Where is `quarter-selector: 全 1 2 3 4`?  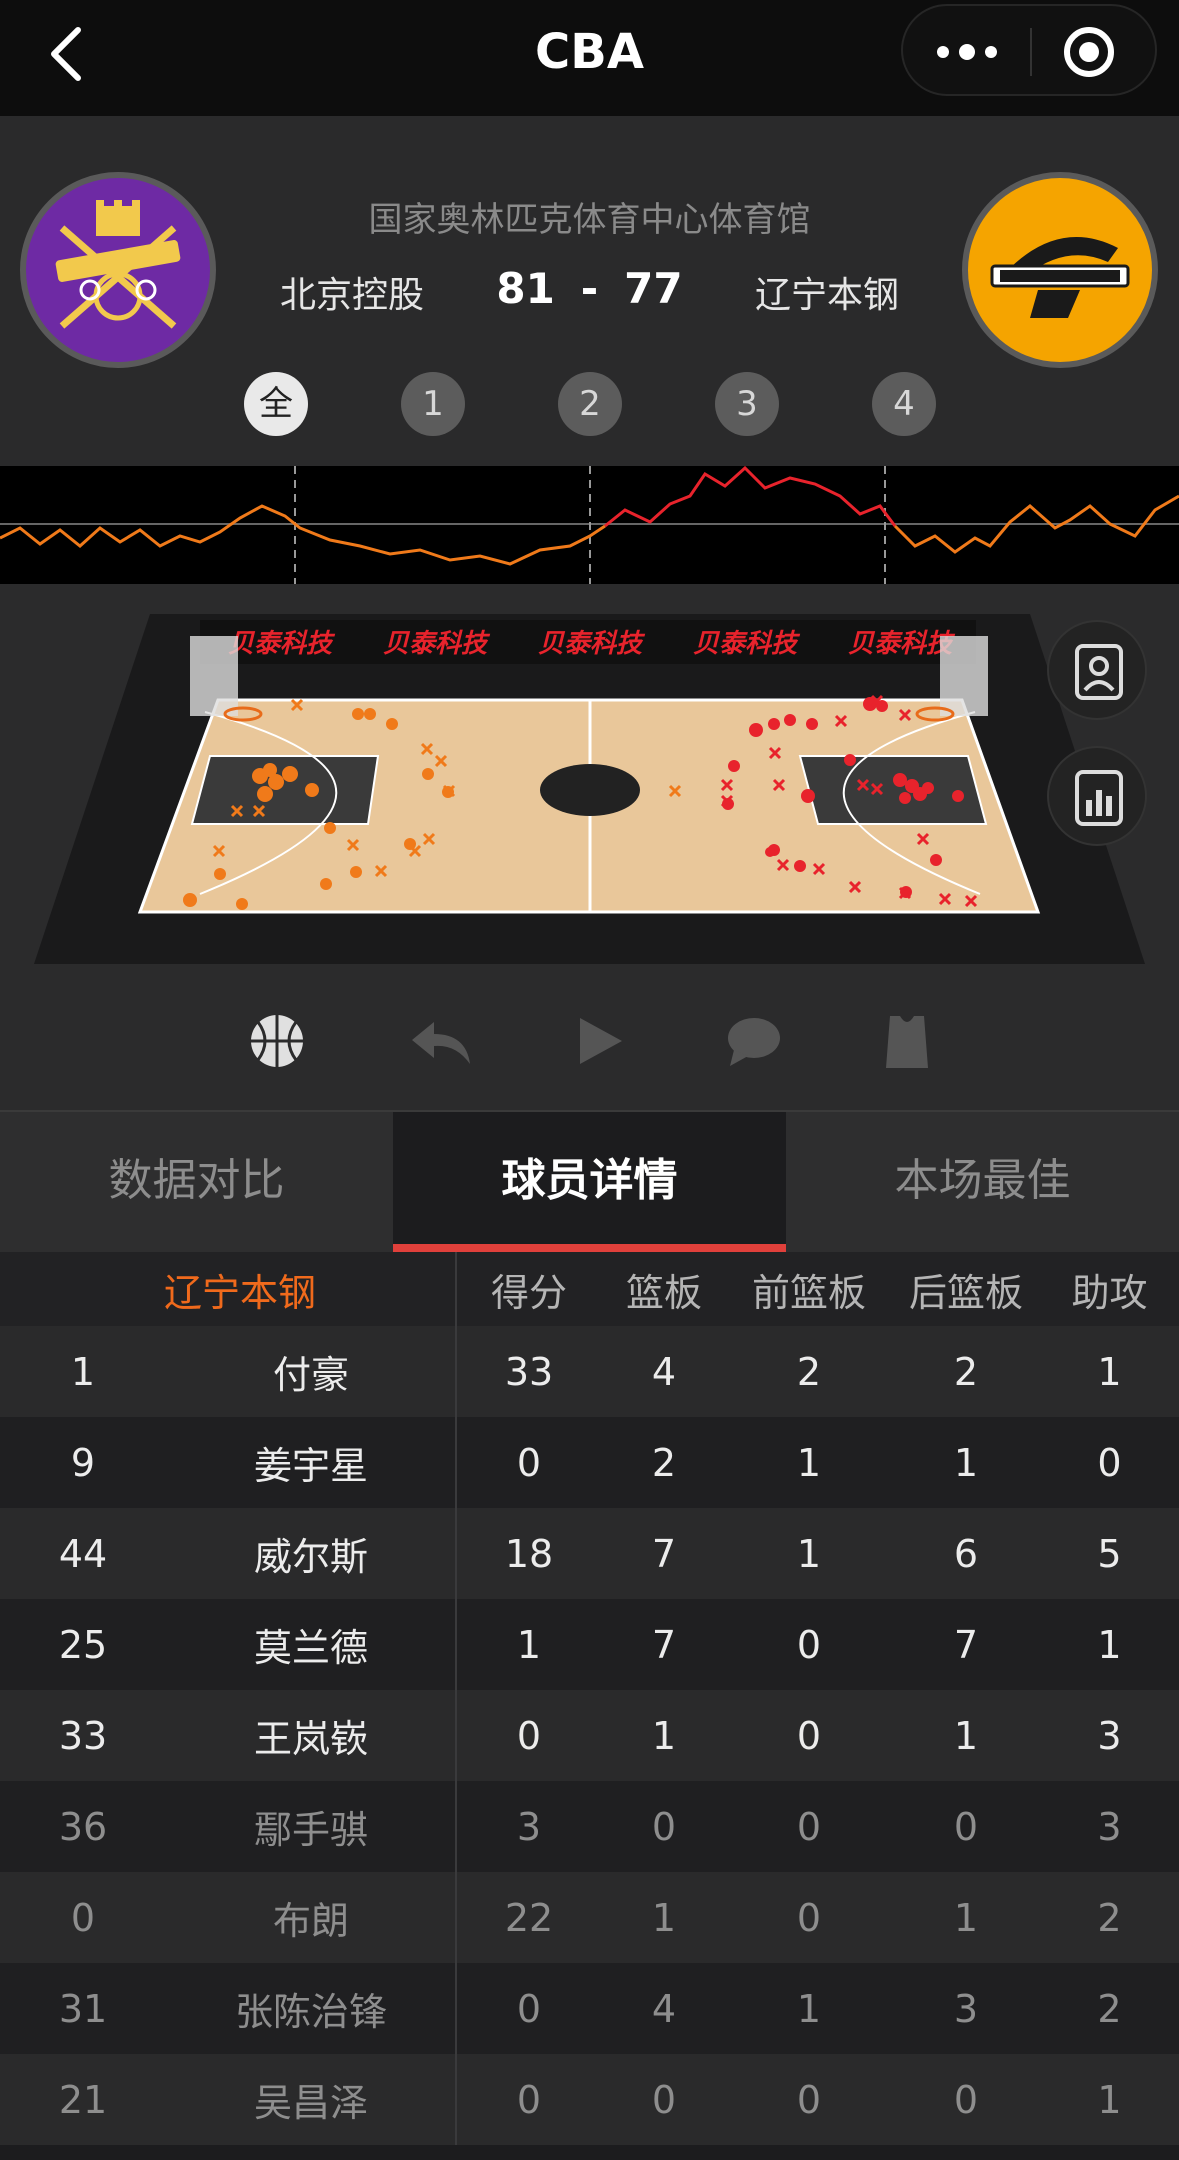
quarter-selector: 全 1 2 3 4 is located at coordinates (590, 404).